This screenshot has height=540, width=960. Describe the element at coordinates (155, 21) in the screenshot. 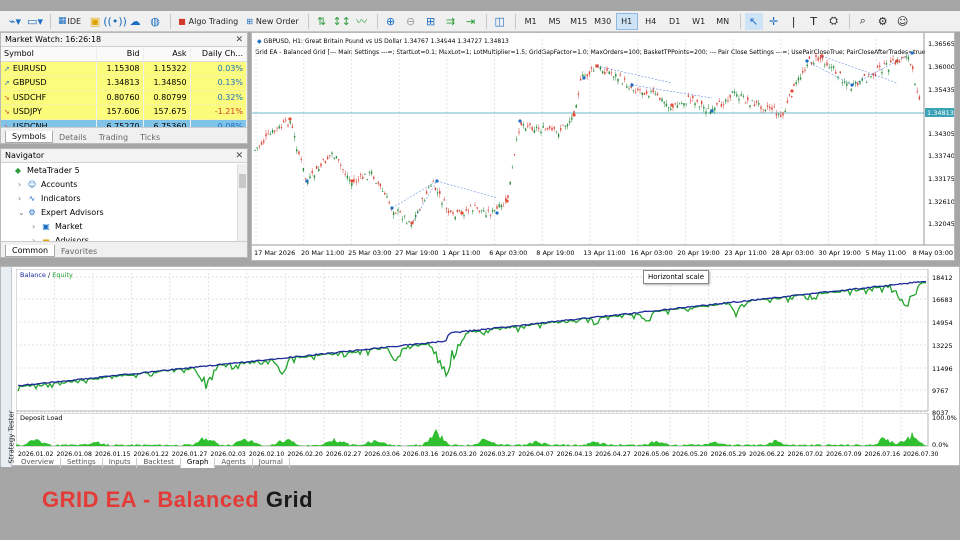

I see `globe-icon: ◍` at that location.